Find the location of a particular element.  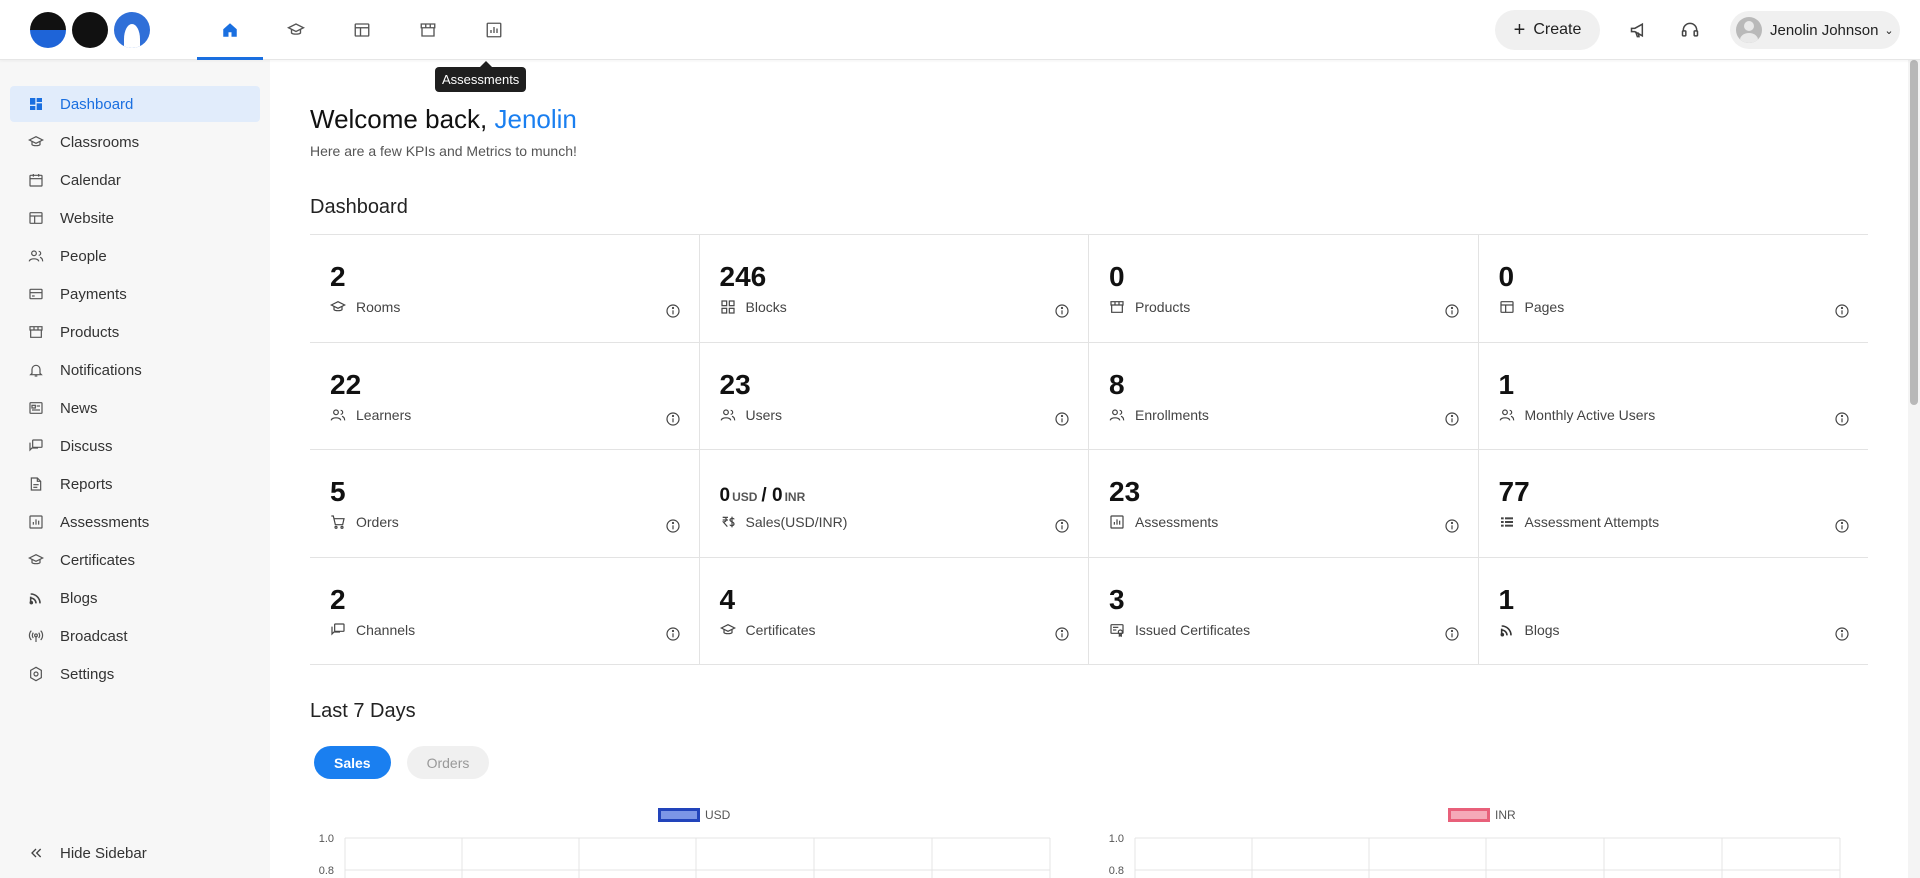

reports-icon is located at coordinates (36, 484).